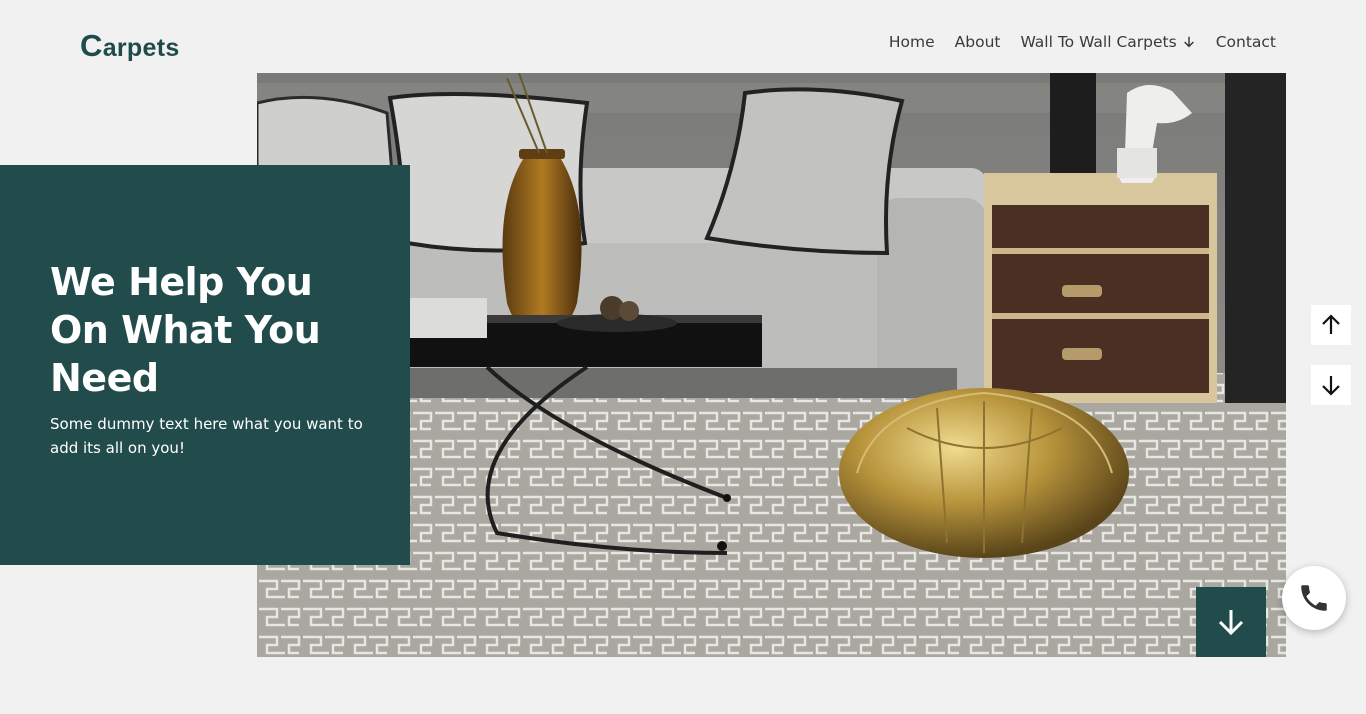 This screenshot has height=714, width=1366. I want to click on nav-about: About, so click(978, 42).